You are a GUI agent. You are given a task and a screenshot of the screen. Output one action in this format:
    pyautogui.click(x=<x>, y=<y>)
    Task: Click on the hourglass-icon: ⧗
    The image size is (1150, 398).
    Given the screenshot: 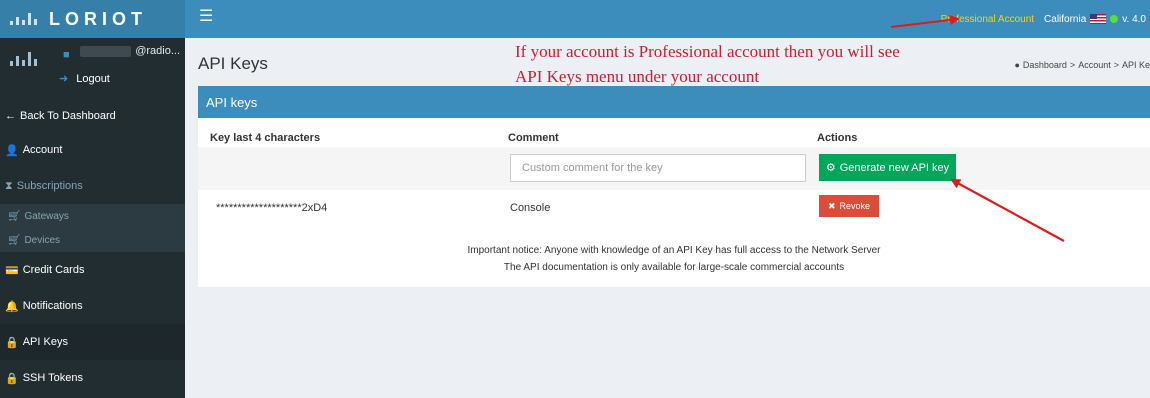 What is the action you would take?
    pyautogui.click(x=9, y=185)
    